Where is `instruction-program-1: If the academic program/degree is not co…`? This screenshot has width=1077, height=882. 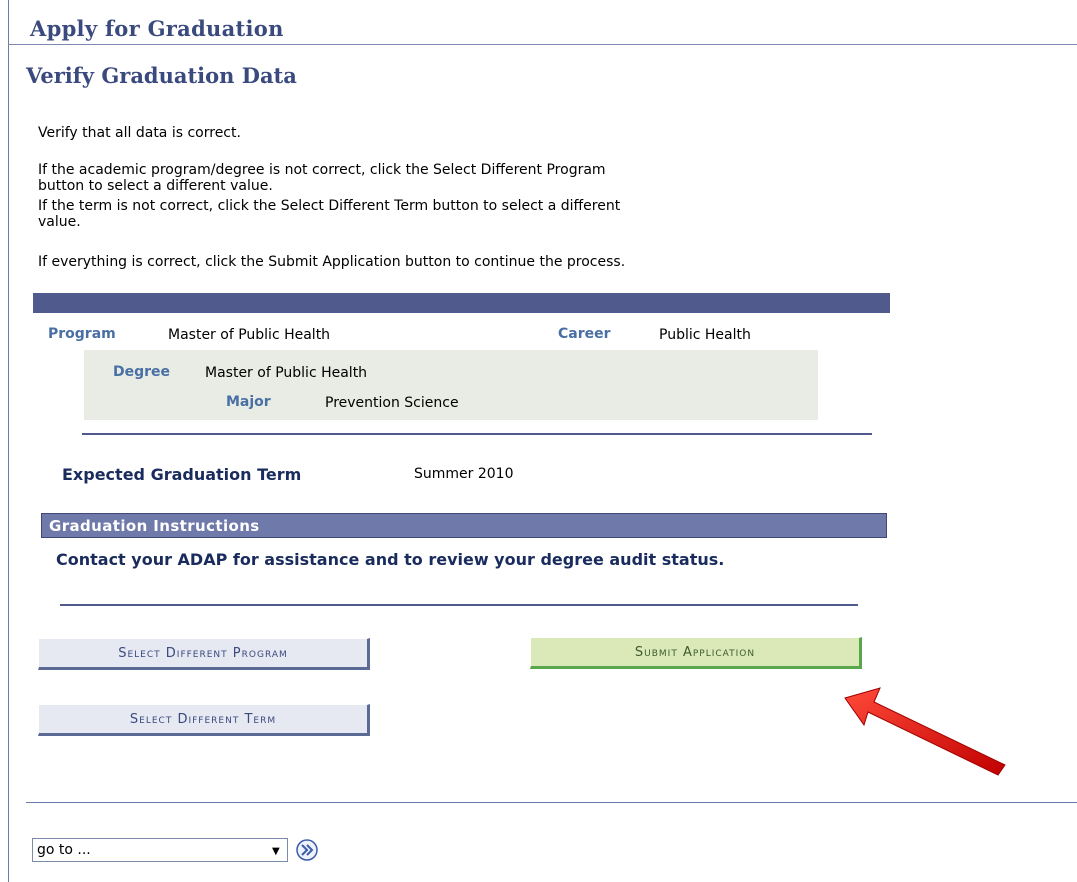
instruction-program-1: If the academic program/degree is not co… is located at coordinates (322, 170).